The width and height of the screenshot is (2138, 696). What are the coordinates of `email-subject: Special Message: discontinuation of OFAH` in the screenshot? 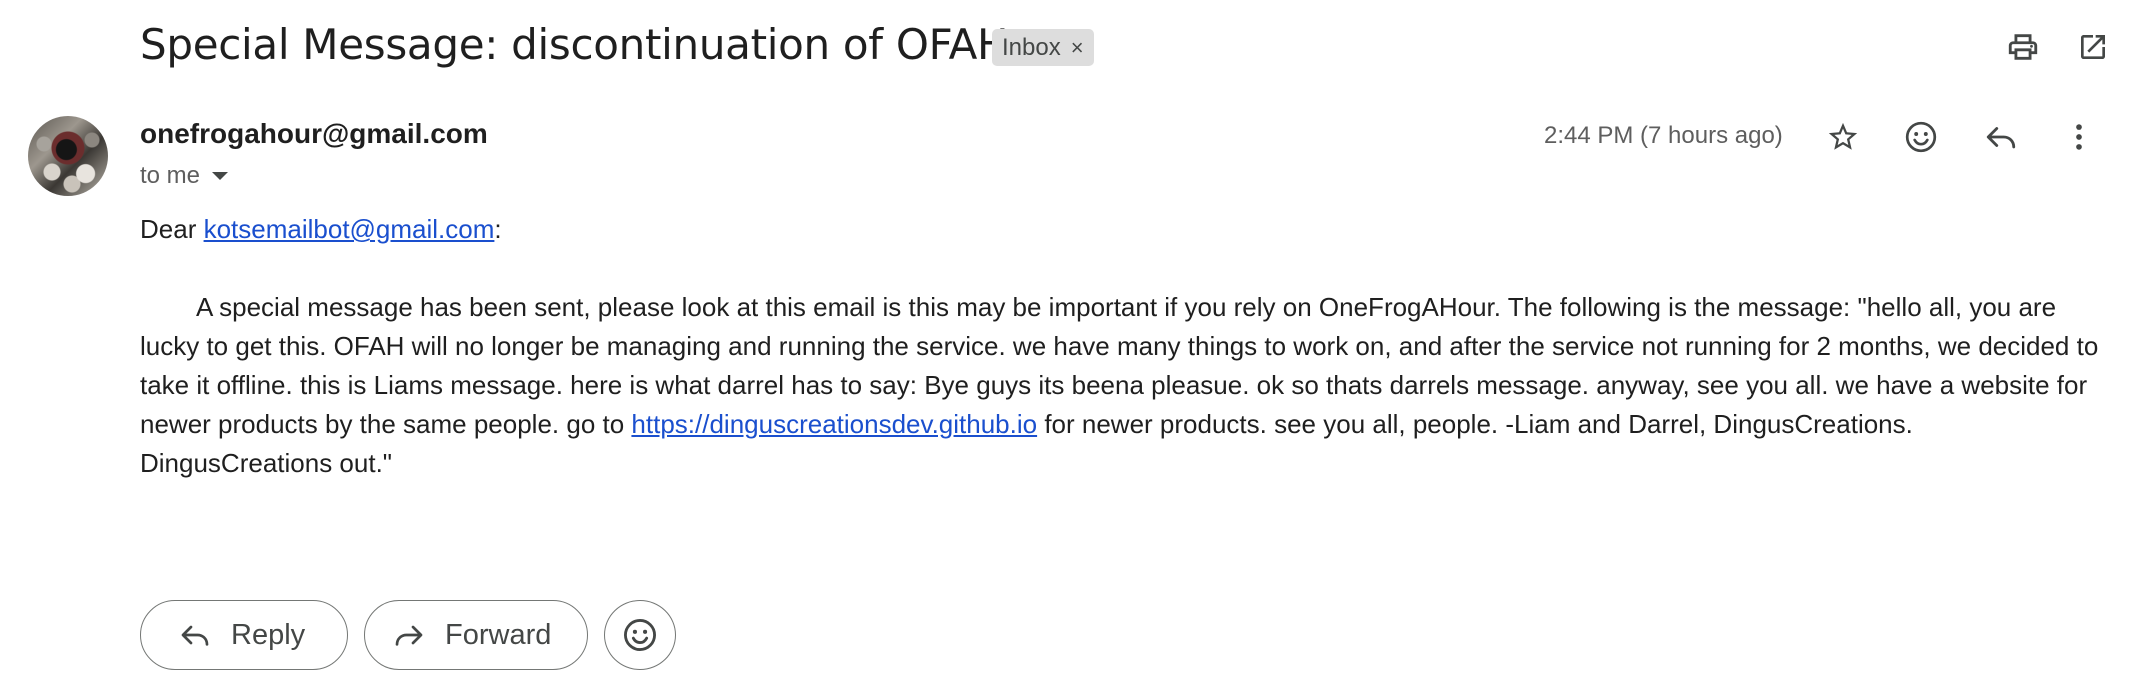 It's located at (574, 44).